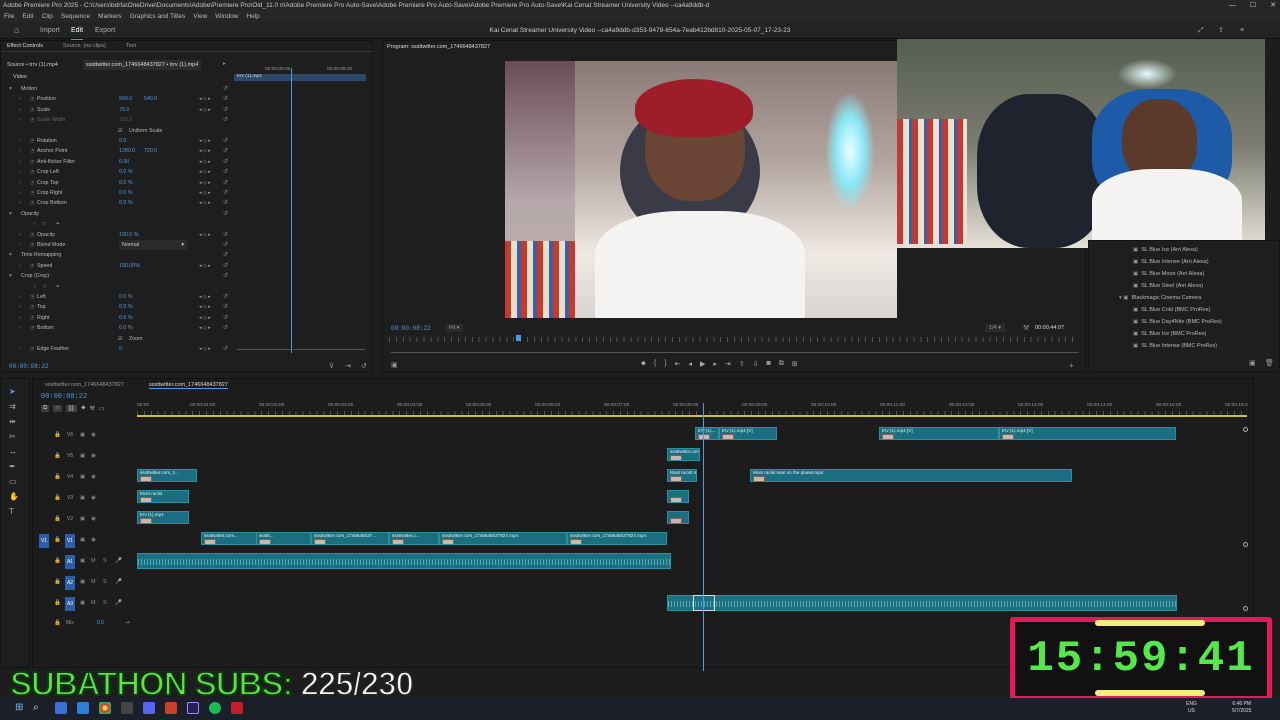  What do you see at coordinates (150, 151) in the screenshot?
I see `effect-property-value-2: 720.0` at bounding box center [150, 151].